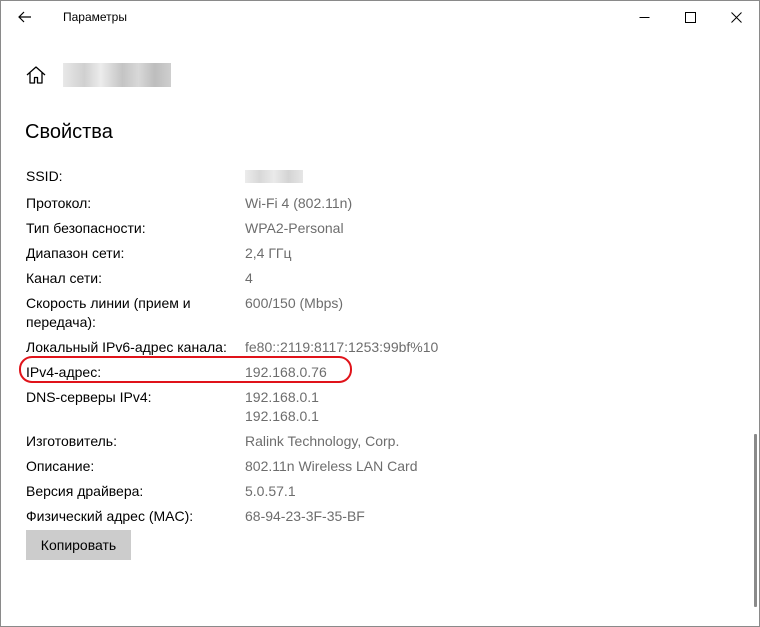 The image size is (760, 627). I want to click on maximize-icon, so click(690, 17).